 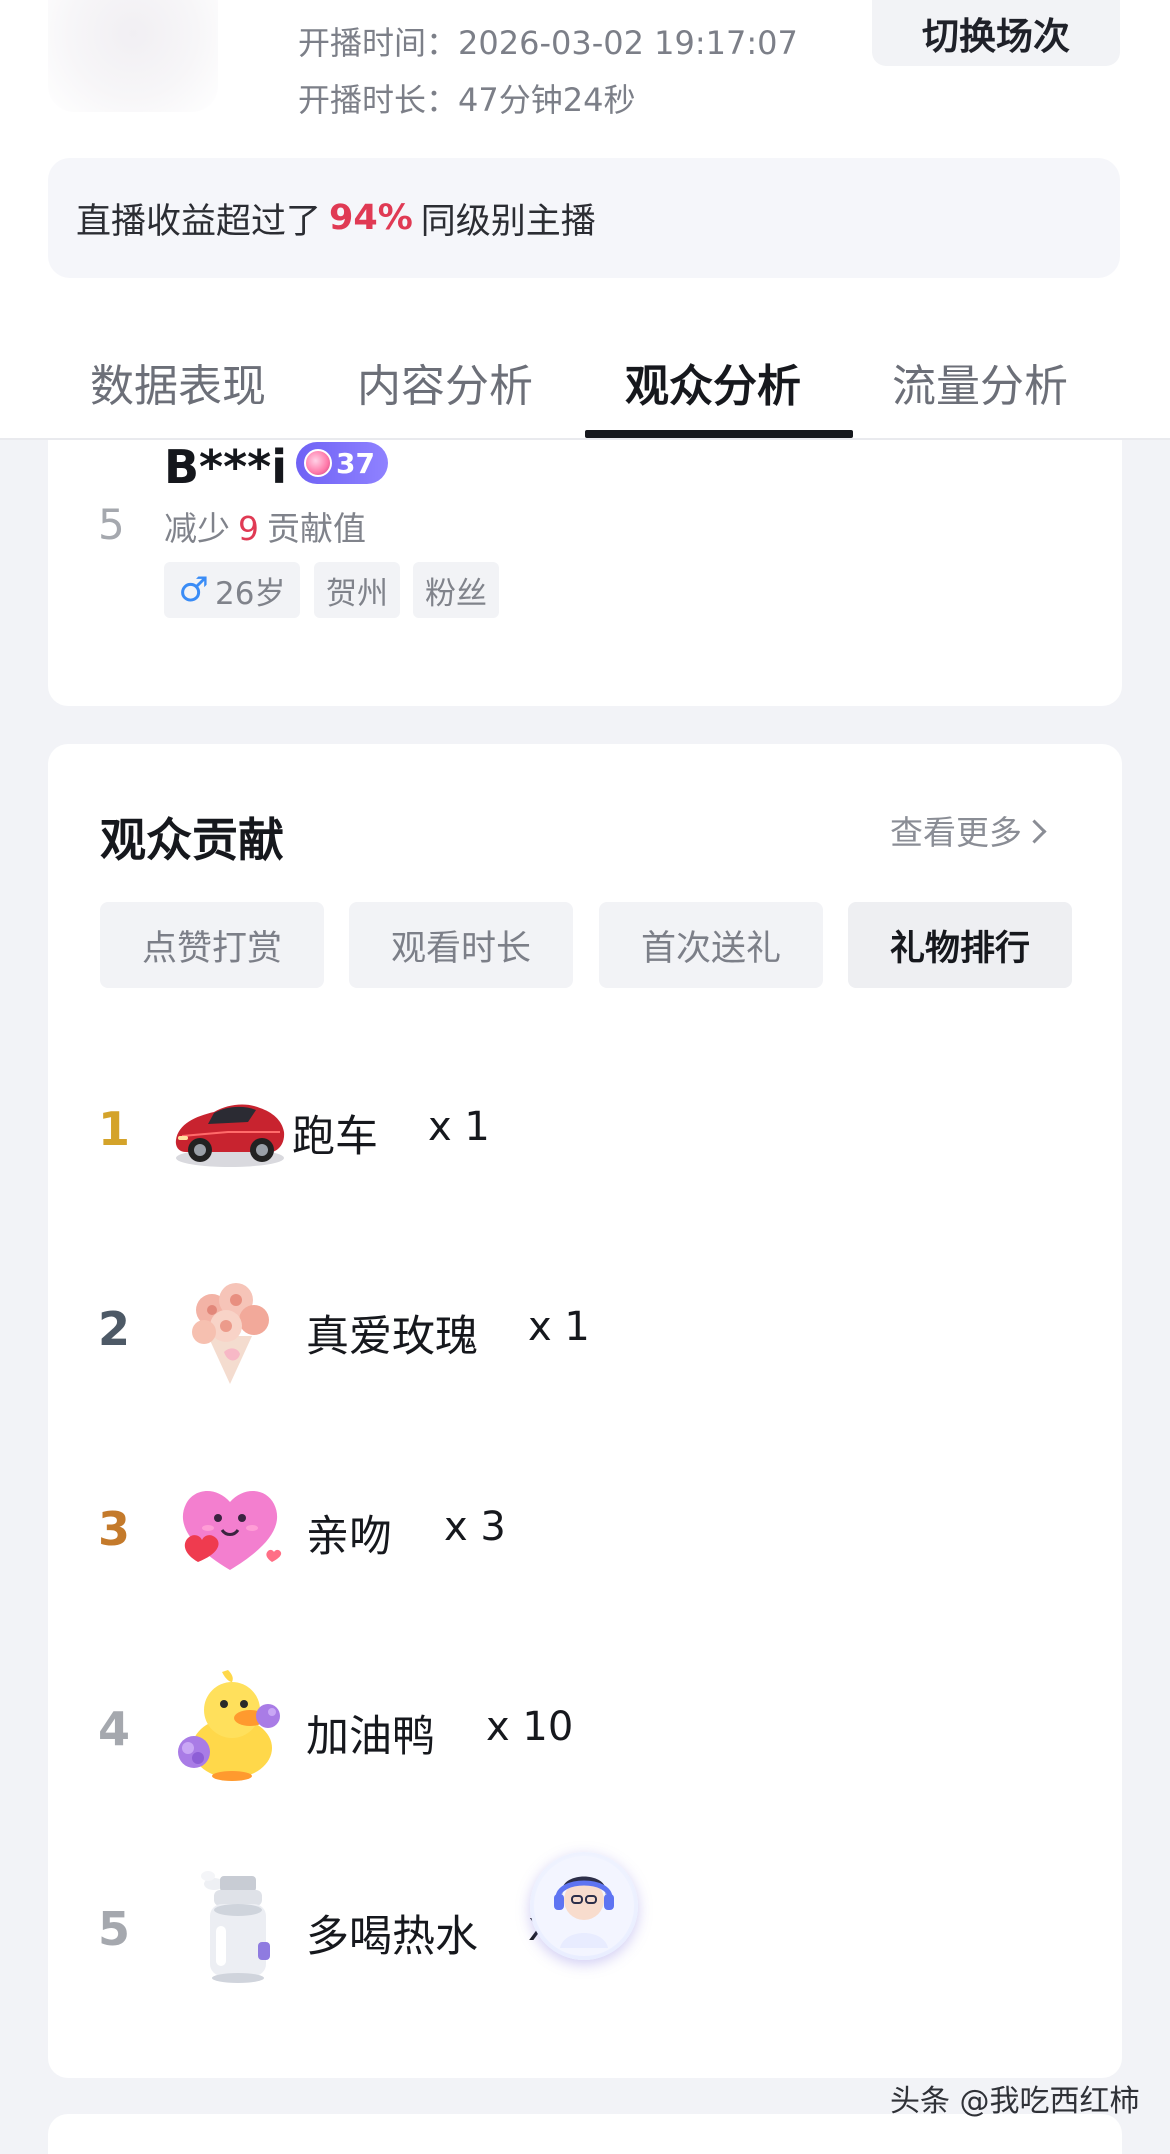 What do you see at coordinates (111, 524) in the screenshot?
I see `audience-rank: 5` at bounding box center [111, 524].